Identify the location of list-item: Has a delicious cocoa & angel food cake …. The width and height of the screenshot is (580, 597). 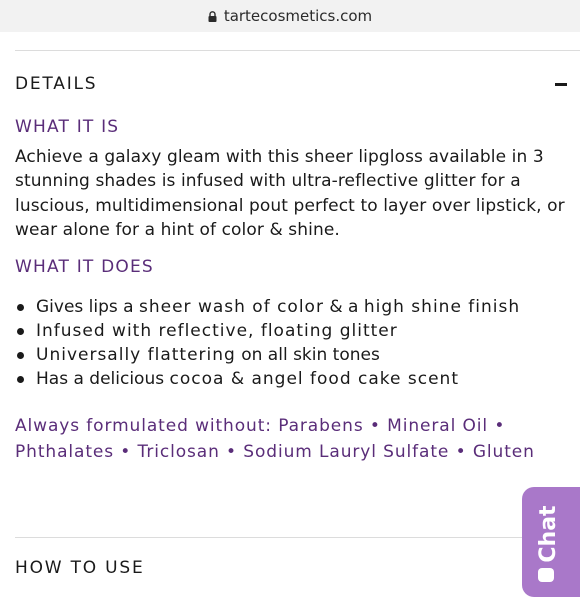
(267, 379).